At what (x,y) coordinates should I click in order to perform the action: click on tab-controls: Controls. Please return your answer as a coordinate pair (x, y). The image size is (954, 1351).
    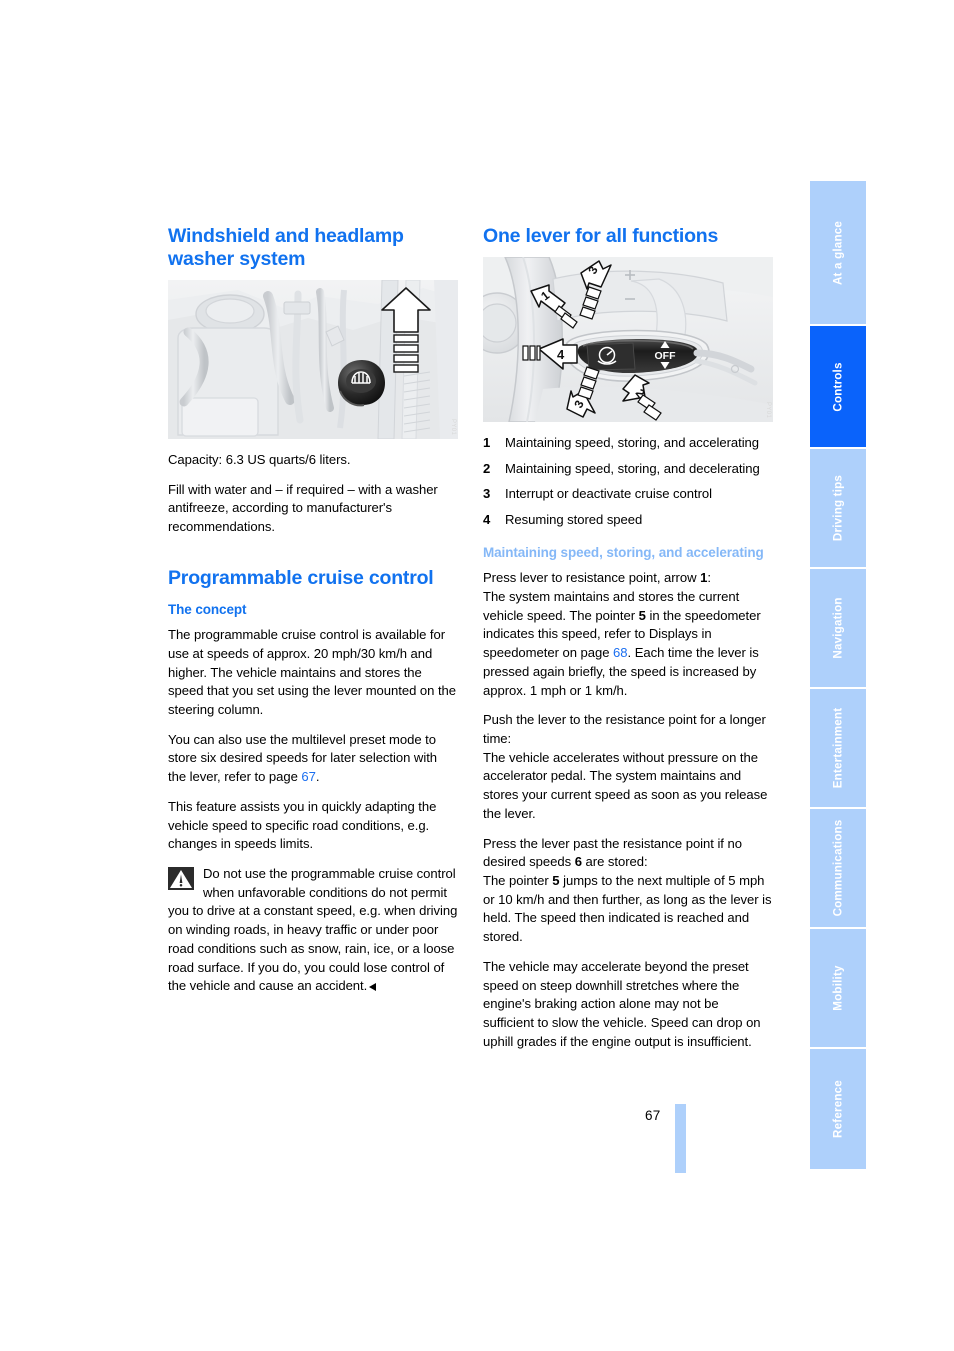
    Looking at the image, I should click on (838, 387).